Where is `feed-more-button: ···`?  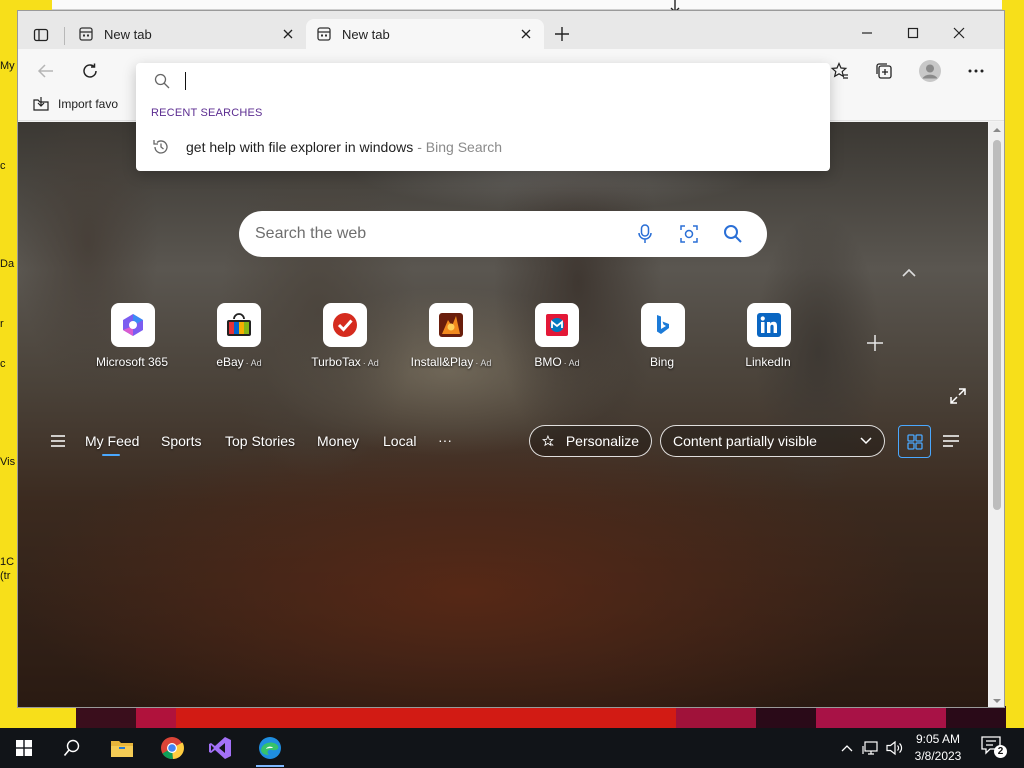 feed-more-button: ··· is located at coordinates (445, 440).